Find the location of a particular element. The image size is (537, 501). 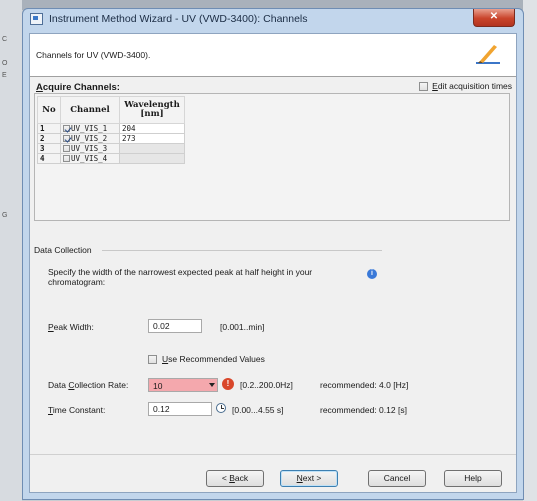

channel-cell: UV_VIS_2 is located at coordinates (90, 138).